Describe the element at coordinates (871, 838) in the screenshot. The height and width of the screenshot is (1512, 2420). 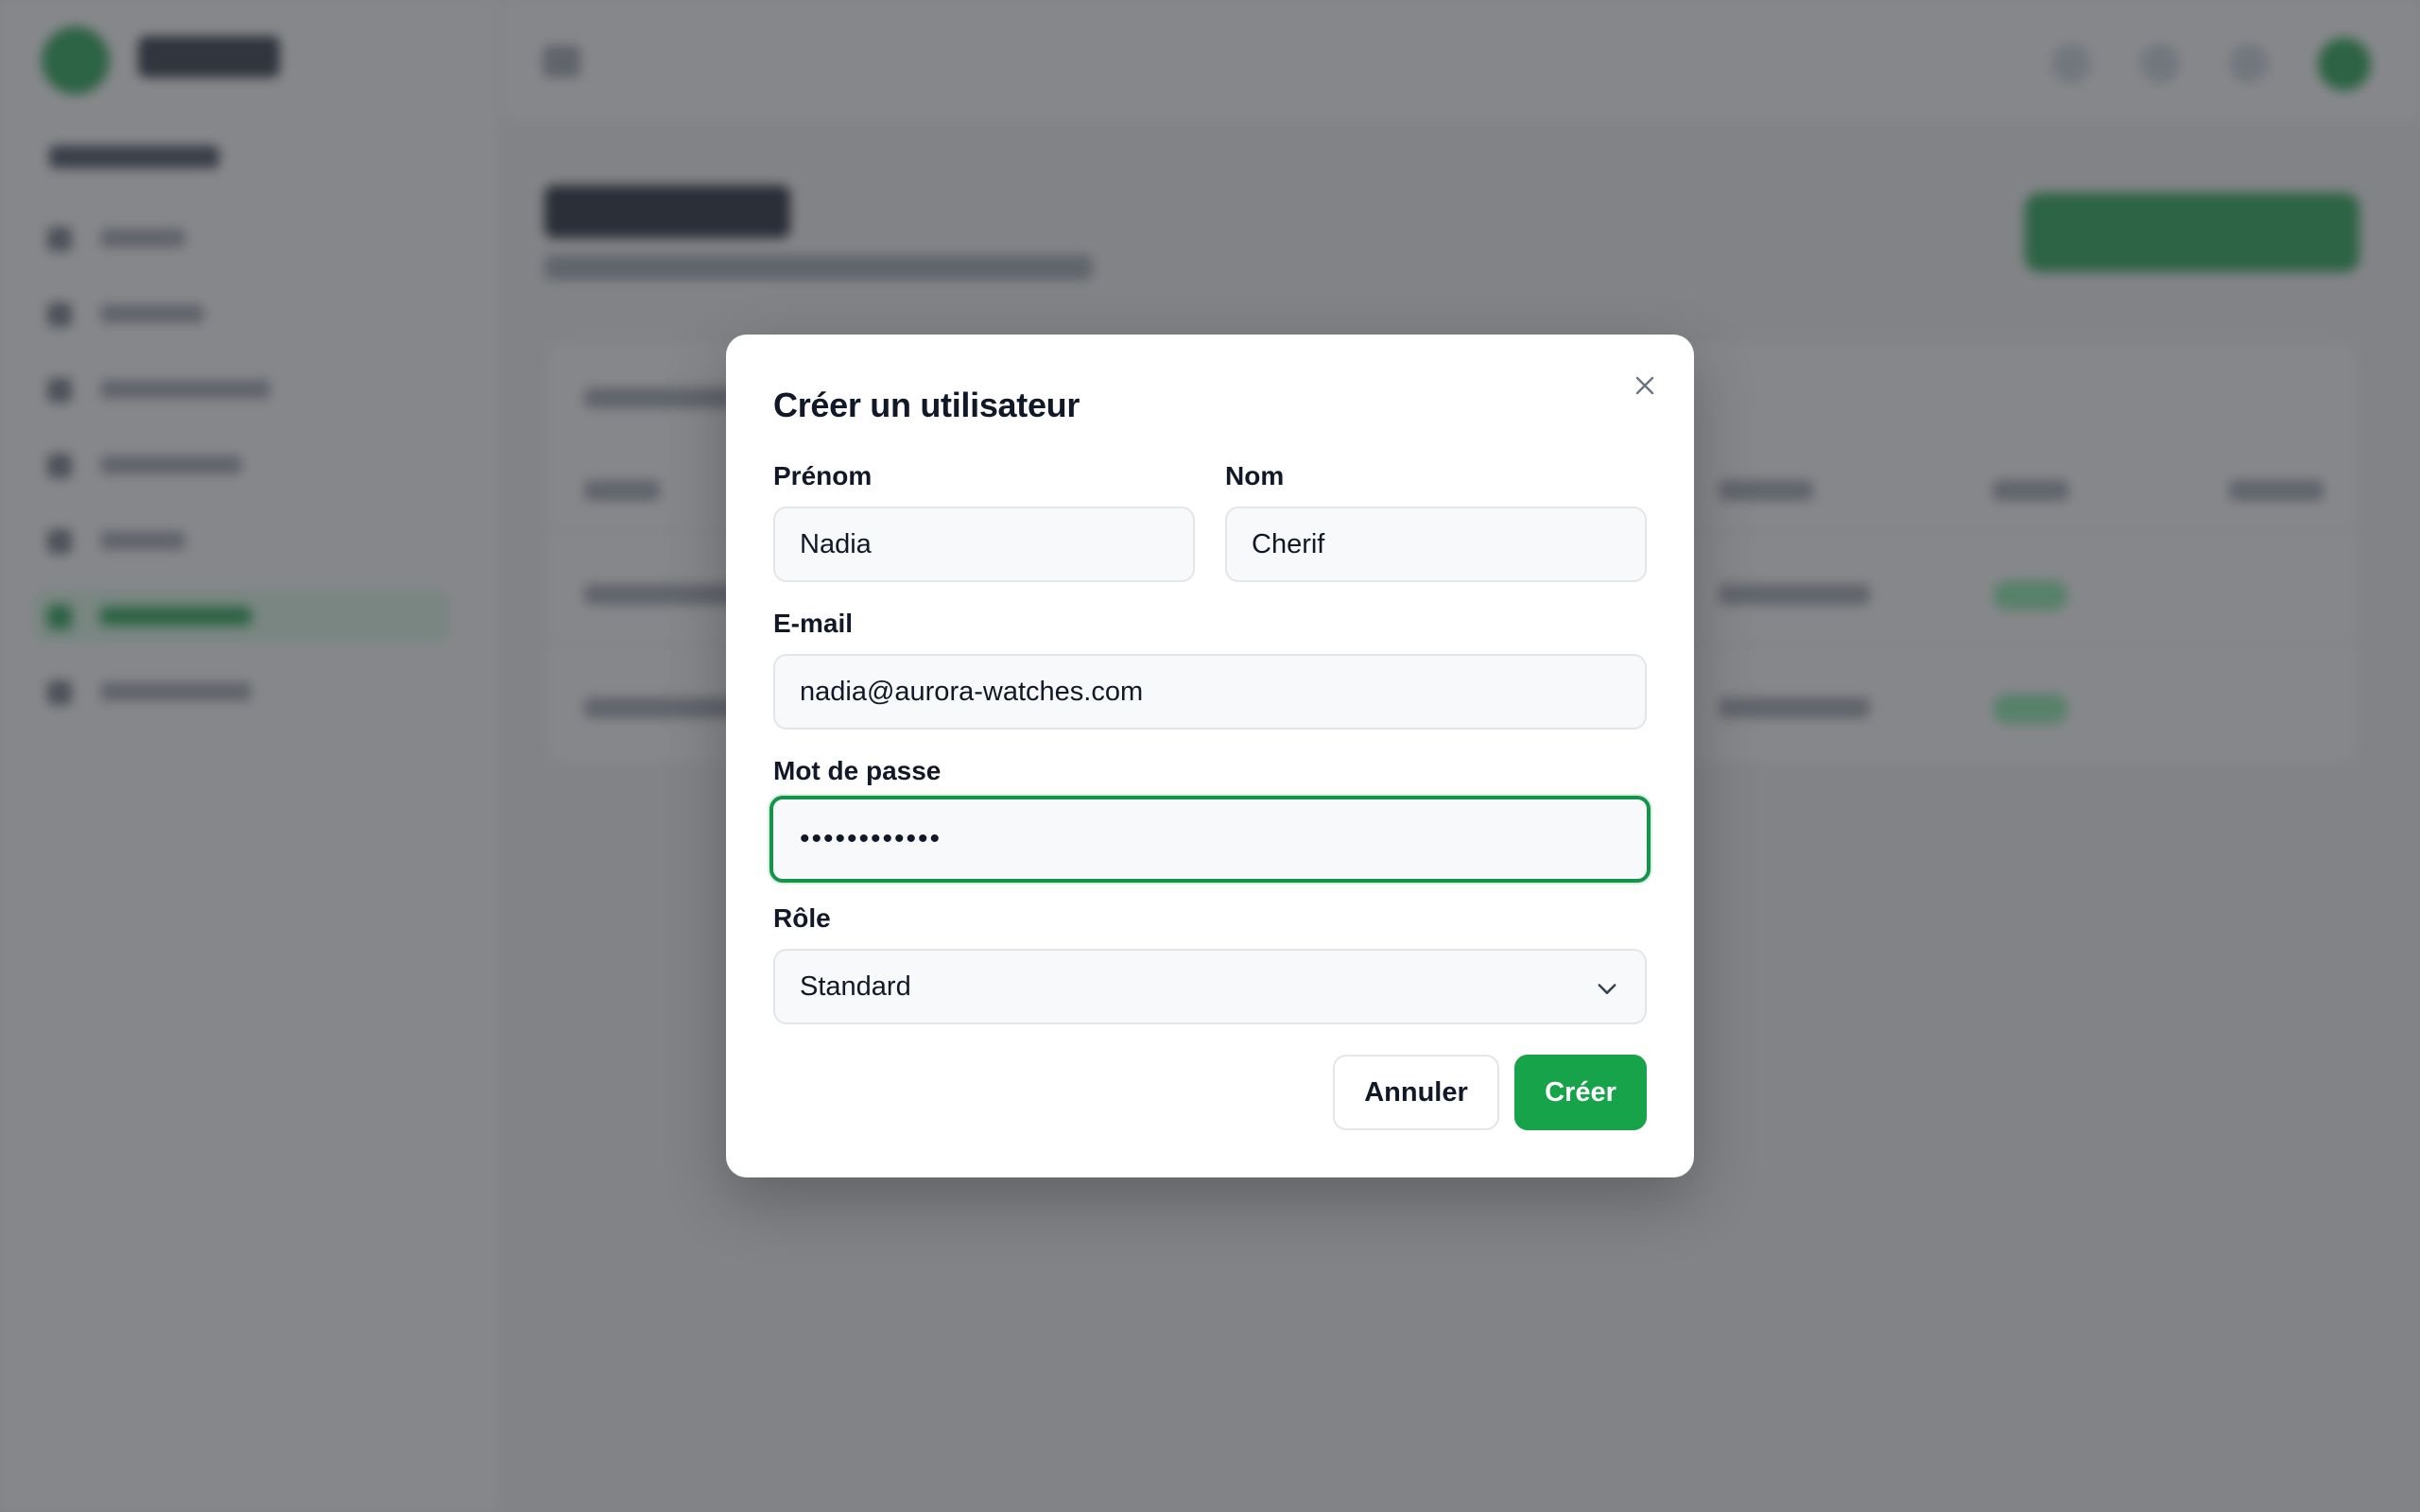
I see `password-masked-value: ••••••••••••` at that location.